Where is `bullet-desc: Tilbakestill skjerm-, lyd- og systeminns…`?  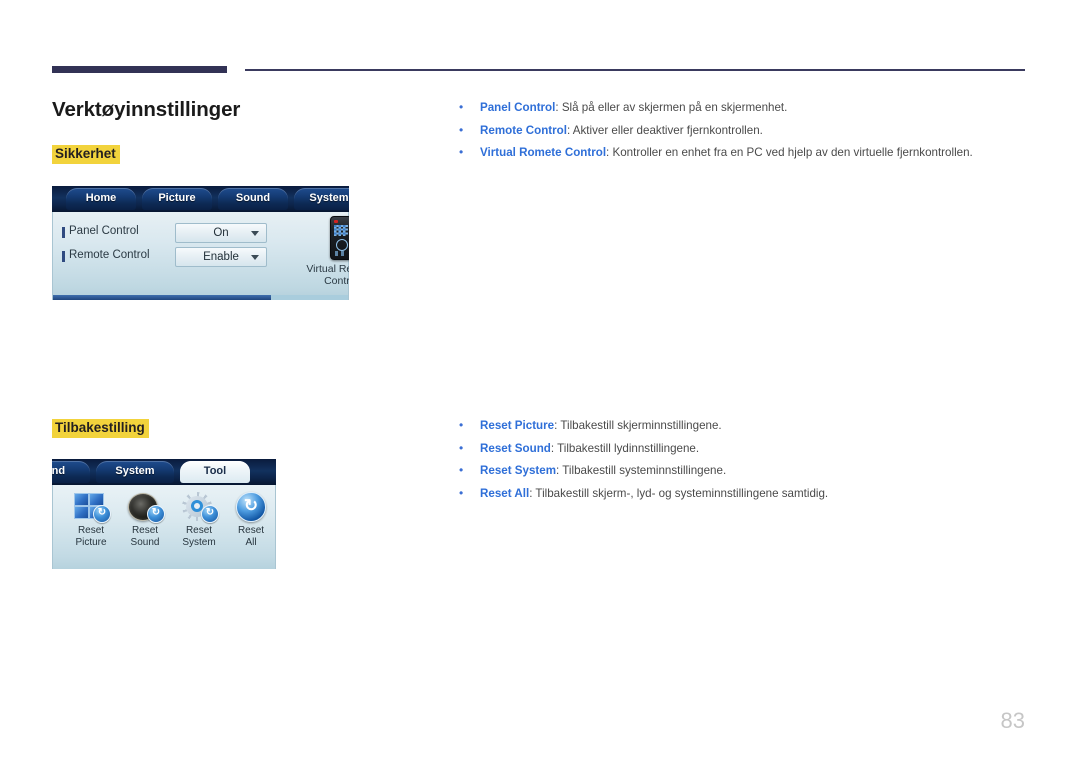 bullet-desc: Tilbakestill skjerm-, lyd- og systeminns… is located at coordinates (682, 493).